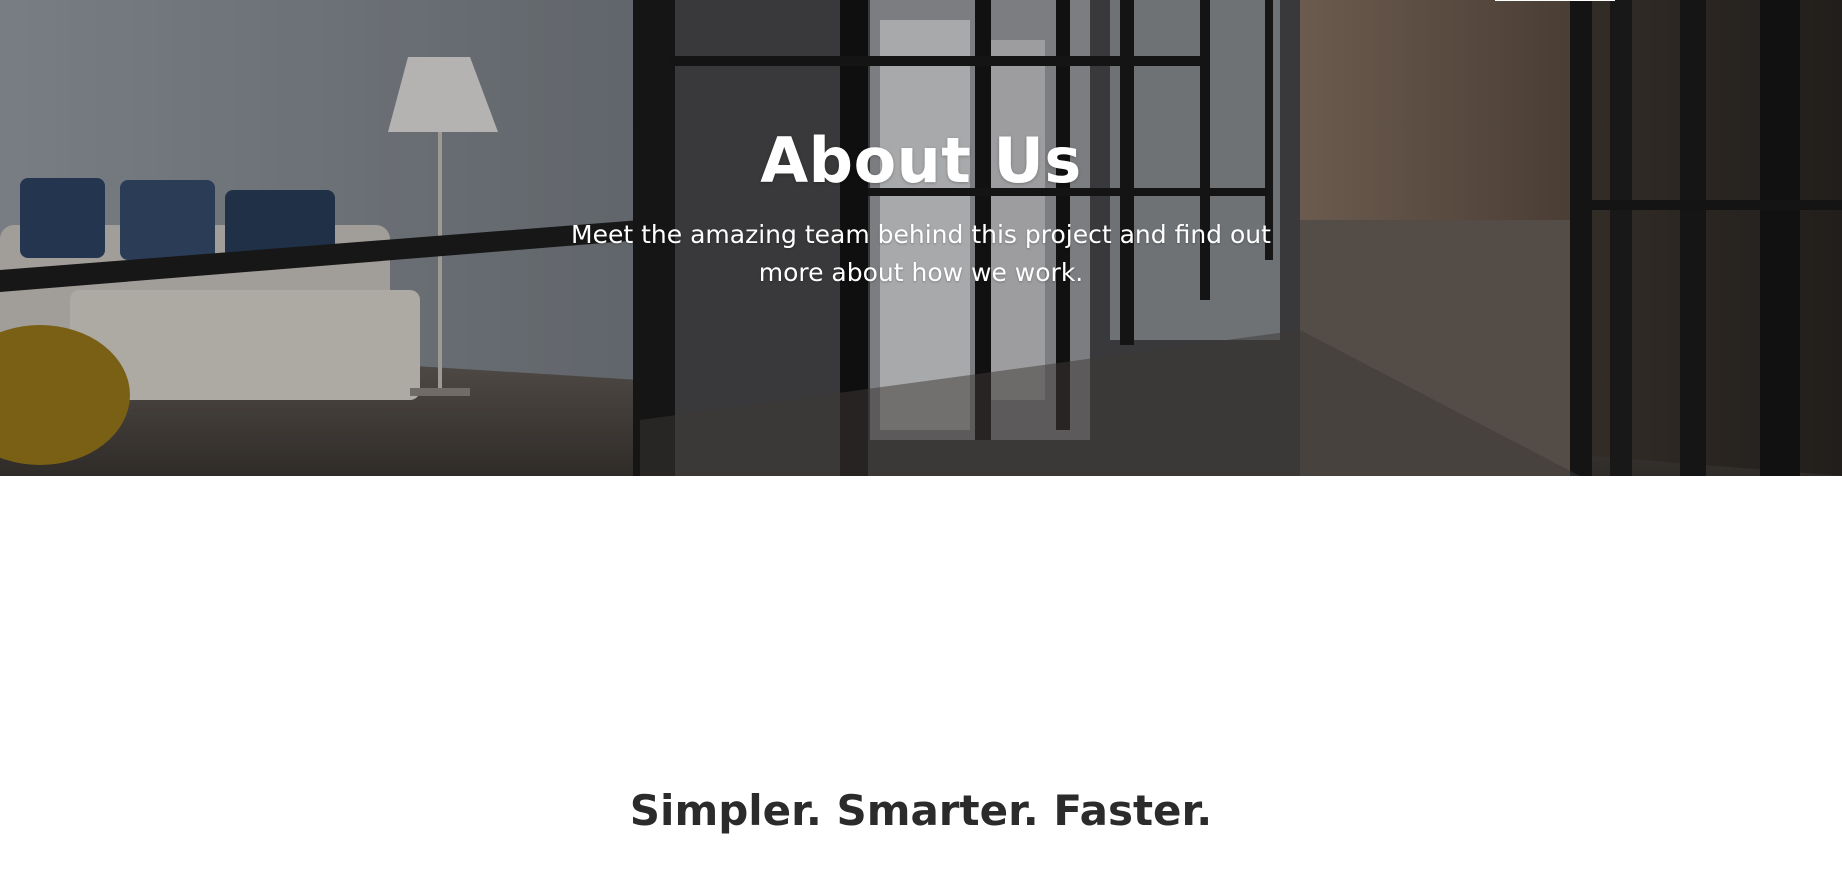 The height and width of the screenshot is (872, 1842). Describe the element at coordinates (921, 810) in the screenshot. I see `section-heading: Simpler. Smarter. Faster.` at that location.